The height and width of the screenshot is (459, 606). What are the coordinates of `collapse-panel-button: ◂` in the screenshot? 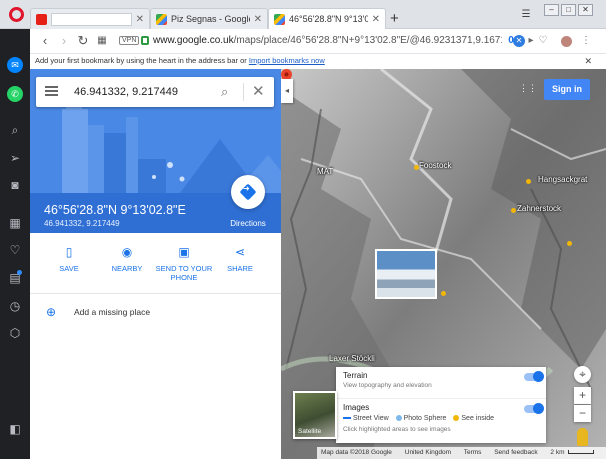 It's located at (287, 91).